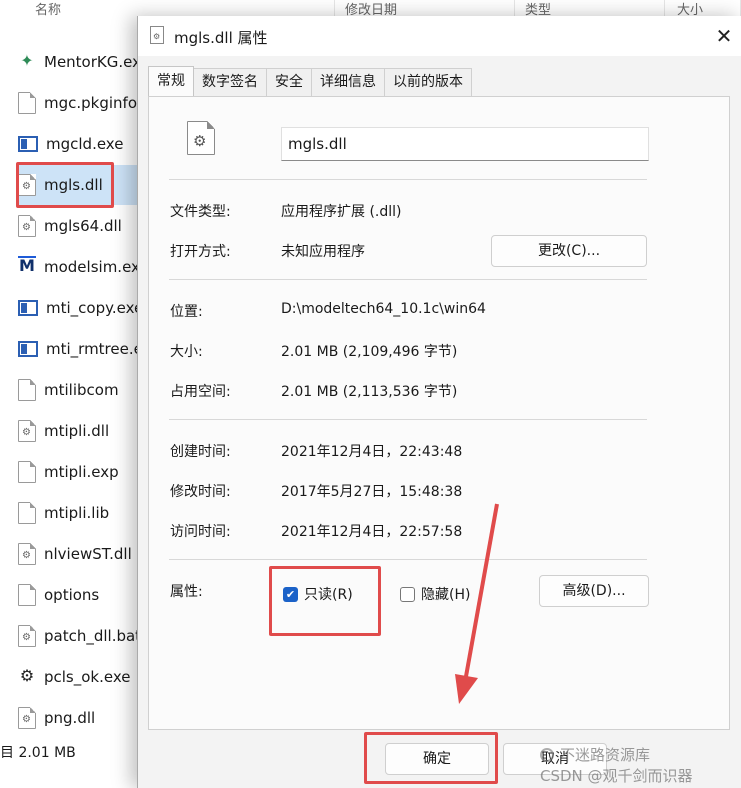 The width and height of the screenshot is (741, 788). I want to click on file-name: mti_copy.exe, so click(95, 308).